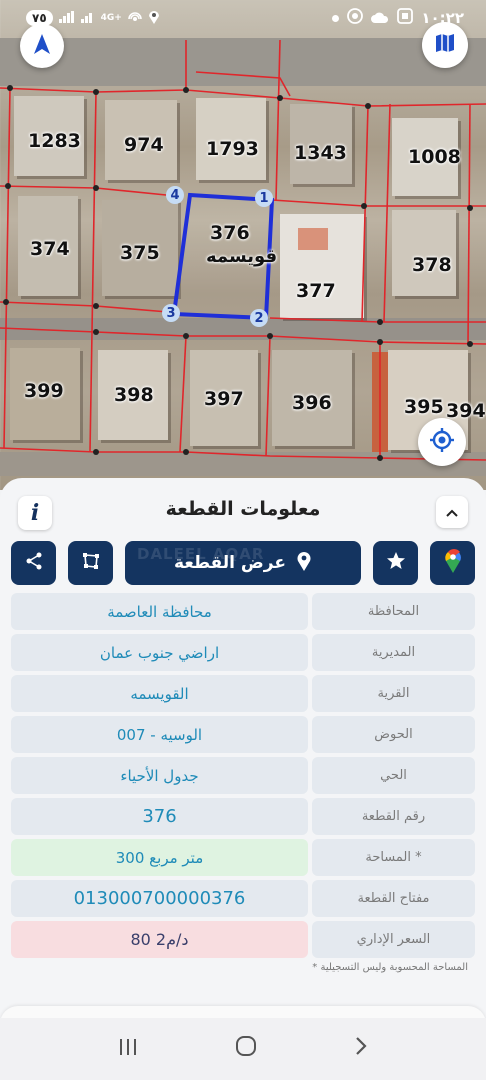 The image size is (486, 1080). What do you see at coordinates (44, 391) in the screenshot?
I see `plot-label: 399` at bounding box center [44, 391].